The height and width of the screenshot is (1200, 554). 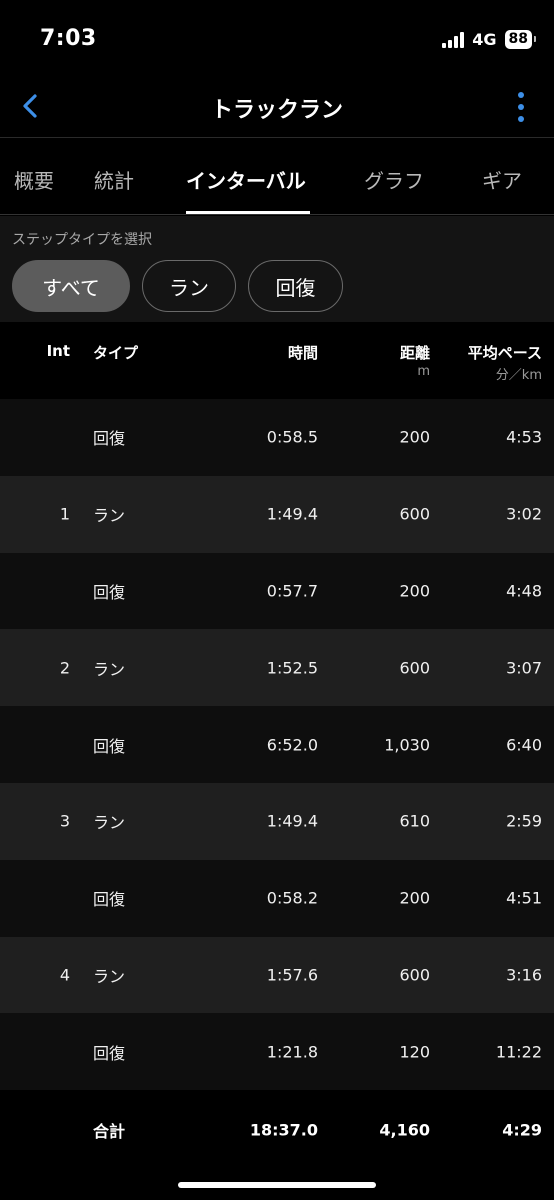 What do you see at coordinates (394, 179) in the screenshot?
I see `tab-graph: グラフ` at bounding box center [394, 179].